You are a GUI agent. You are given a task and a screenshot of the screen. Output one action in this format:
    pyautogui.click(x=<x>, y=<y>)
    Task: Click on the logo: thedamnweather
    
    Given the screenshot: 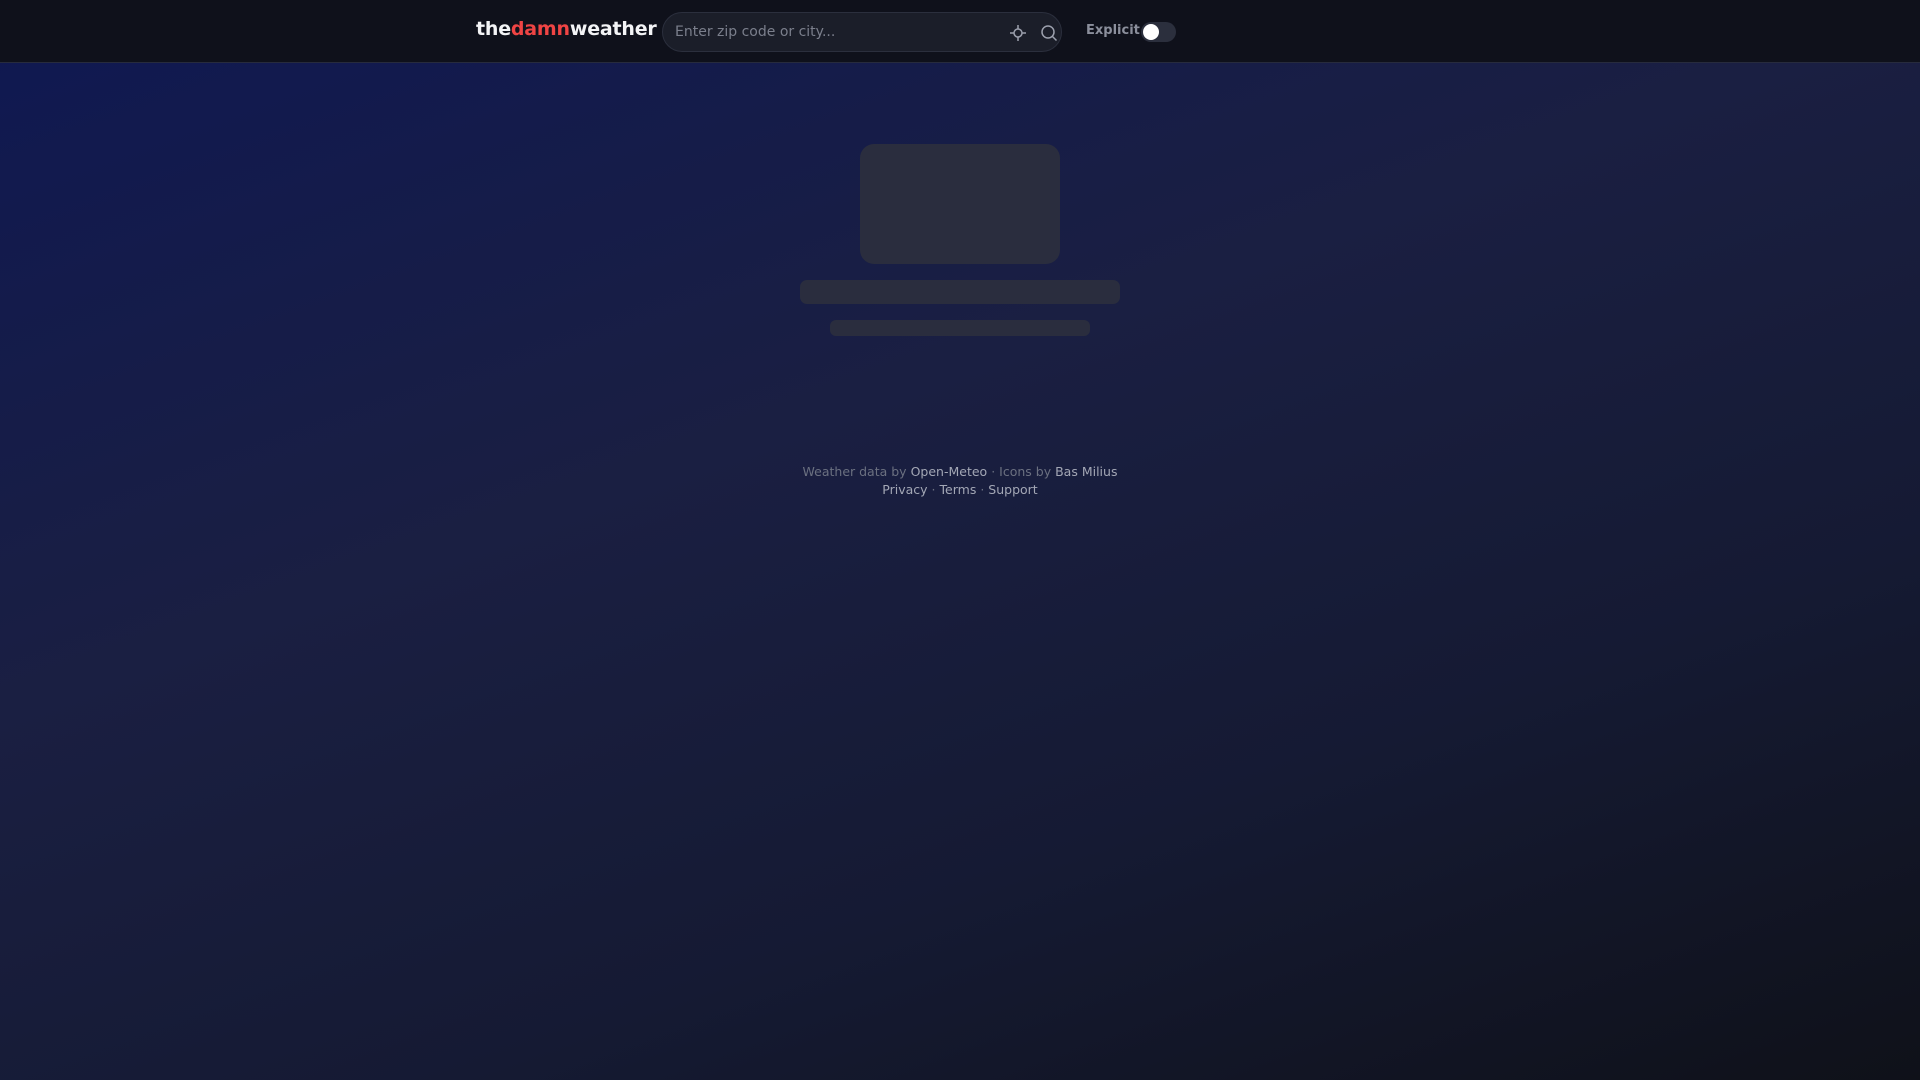 What is the action you would take?
    pyautogui.click(x=566, y=29)
    